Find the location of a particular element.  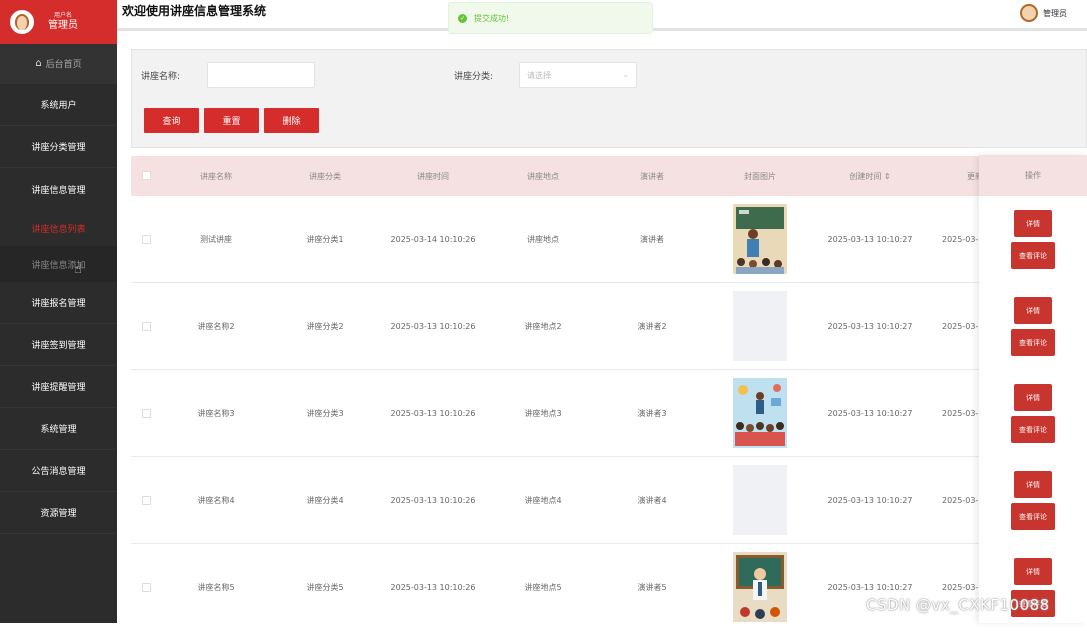

cell-speaker: 演讲者2 is located at coordinates (652, 326).